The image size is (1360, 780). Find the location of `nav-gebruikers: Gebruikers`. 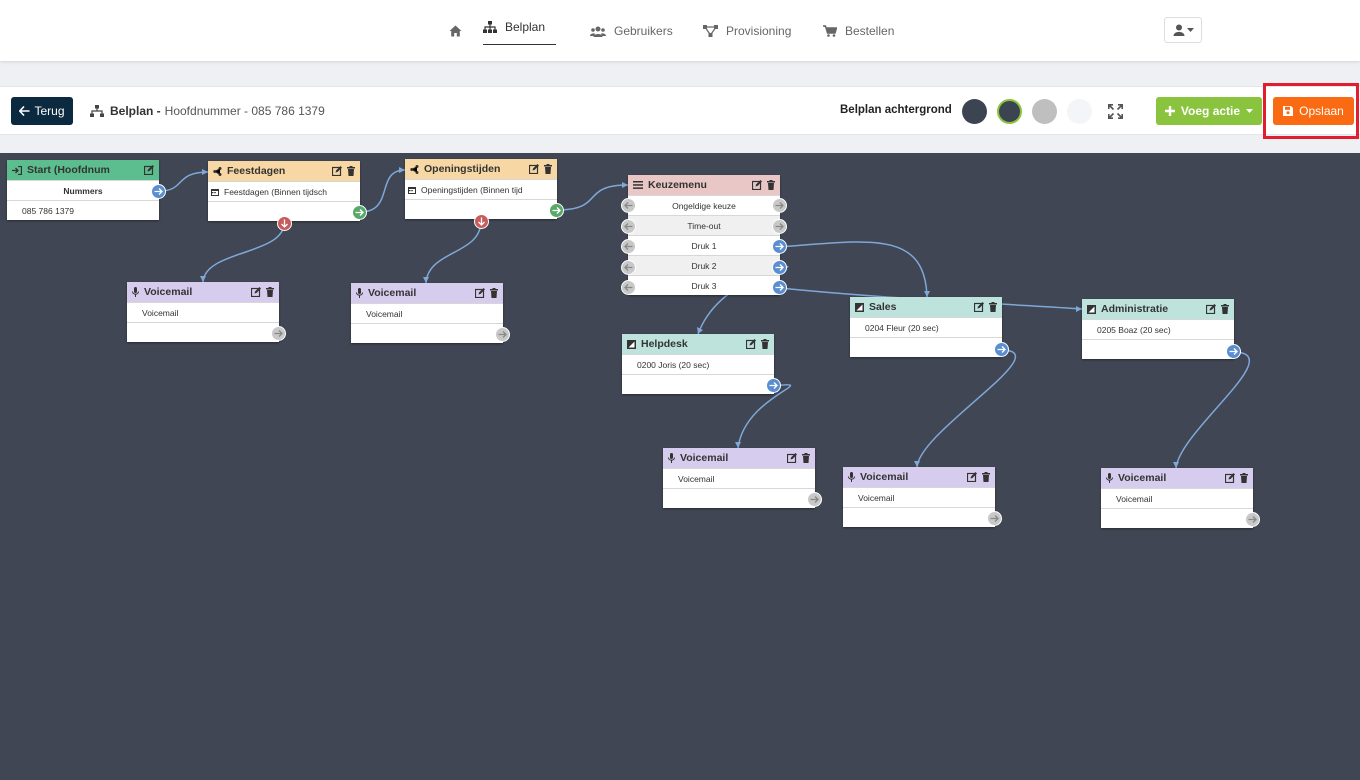

nav-gebruikers: Gebruikers is located at coordinates (631, 31).